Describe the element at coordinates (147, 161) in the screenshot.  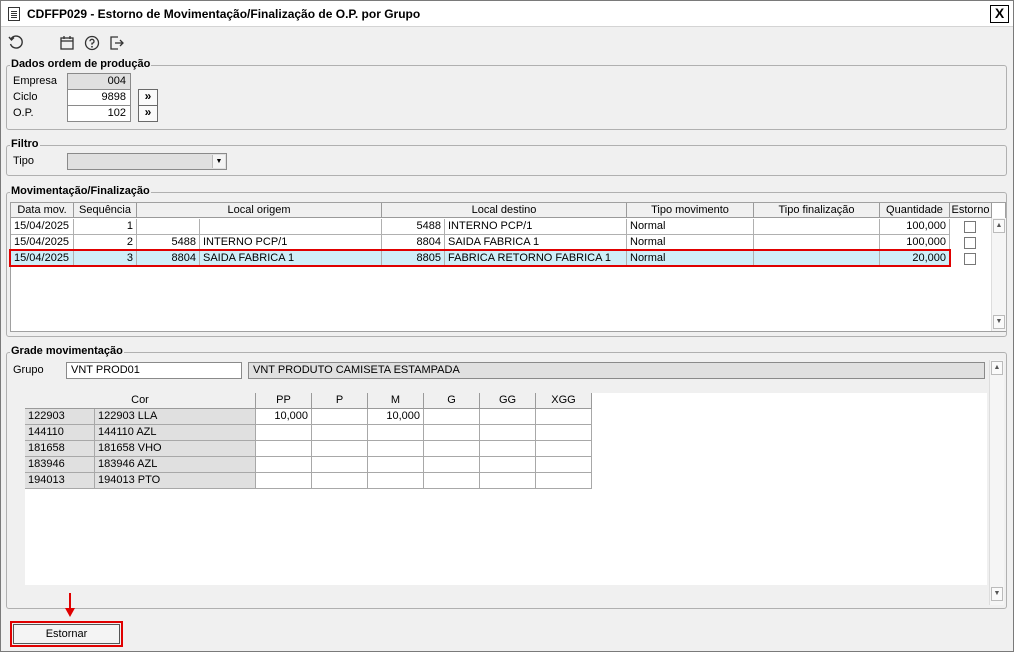
I see `tipo-select: ▼` at that location.